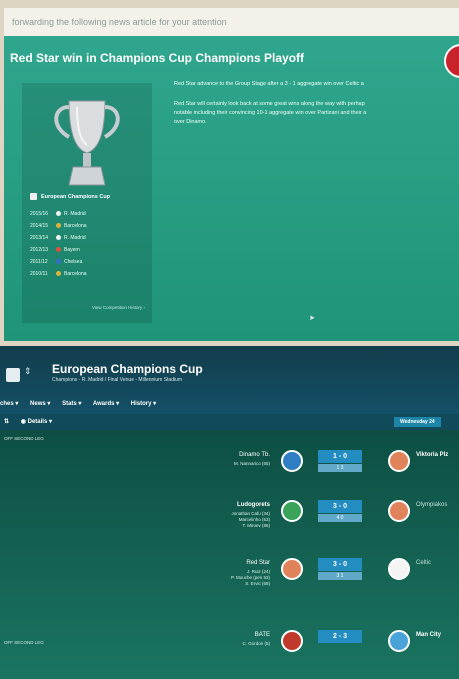 The image size is (459, 679). What do you see at coordinates (257, 583) in the screenshot?
I see `scorer-line: S. Ervic (68)` at bounding box center [257, 583].